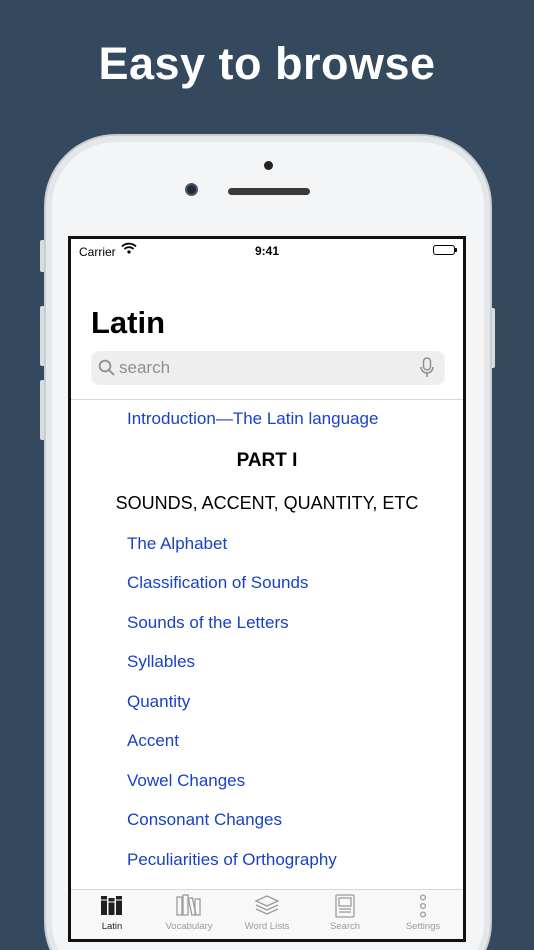 Image resolution: width=534 pixels, height=950 pixels. What do you see at coordinates (267, 544) in the screenshot?
I see `toc-link: The Alphabet` at bounding box center [267, 544].